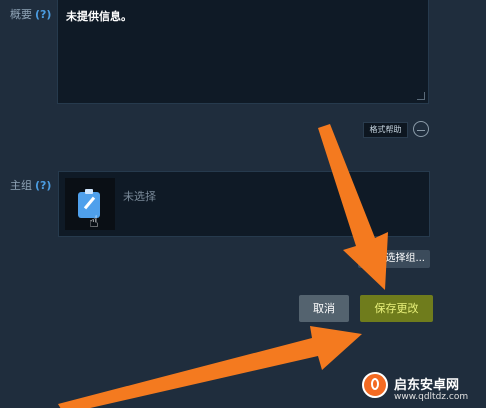  Describe the element at coordinates (353, 207) in the screenshot. I see `arrow-down-icon` at that location.